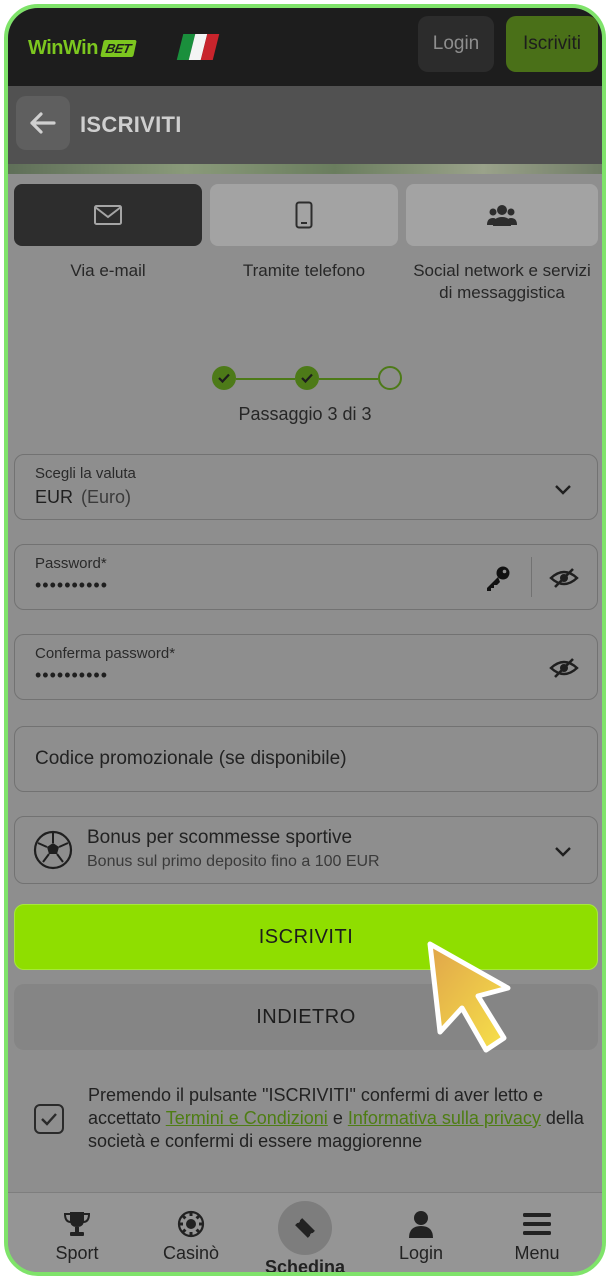 The image size is (610, 1280). Describe the element at coordinates (191, 1224) in the screenshot. I see `casino-chip-icon` at that location.